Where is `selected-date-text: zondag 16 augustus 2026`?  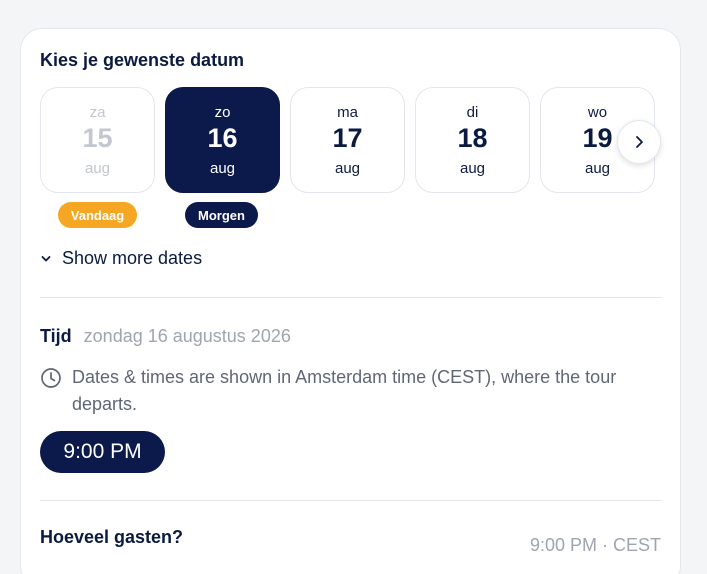
selected-date-text: zondag 16 augustus 2026 is located at coordinates (187, 336).